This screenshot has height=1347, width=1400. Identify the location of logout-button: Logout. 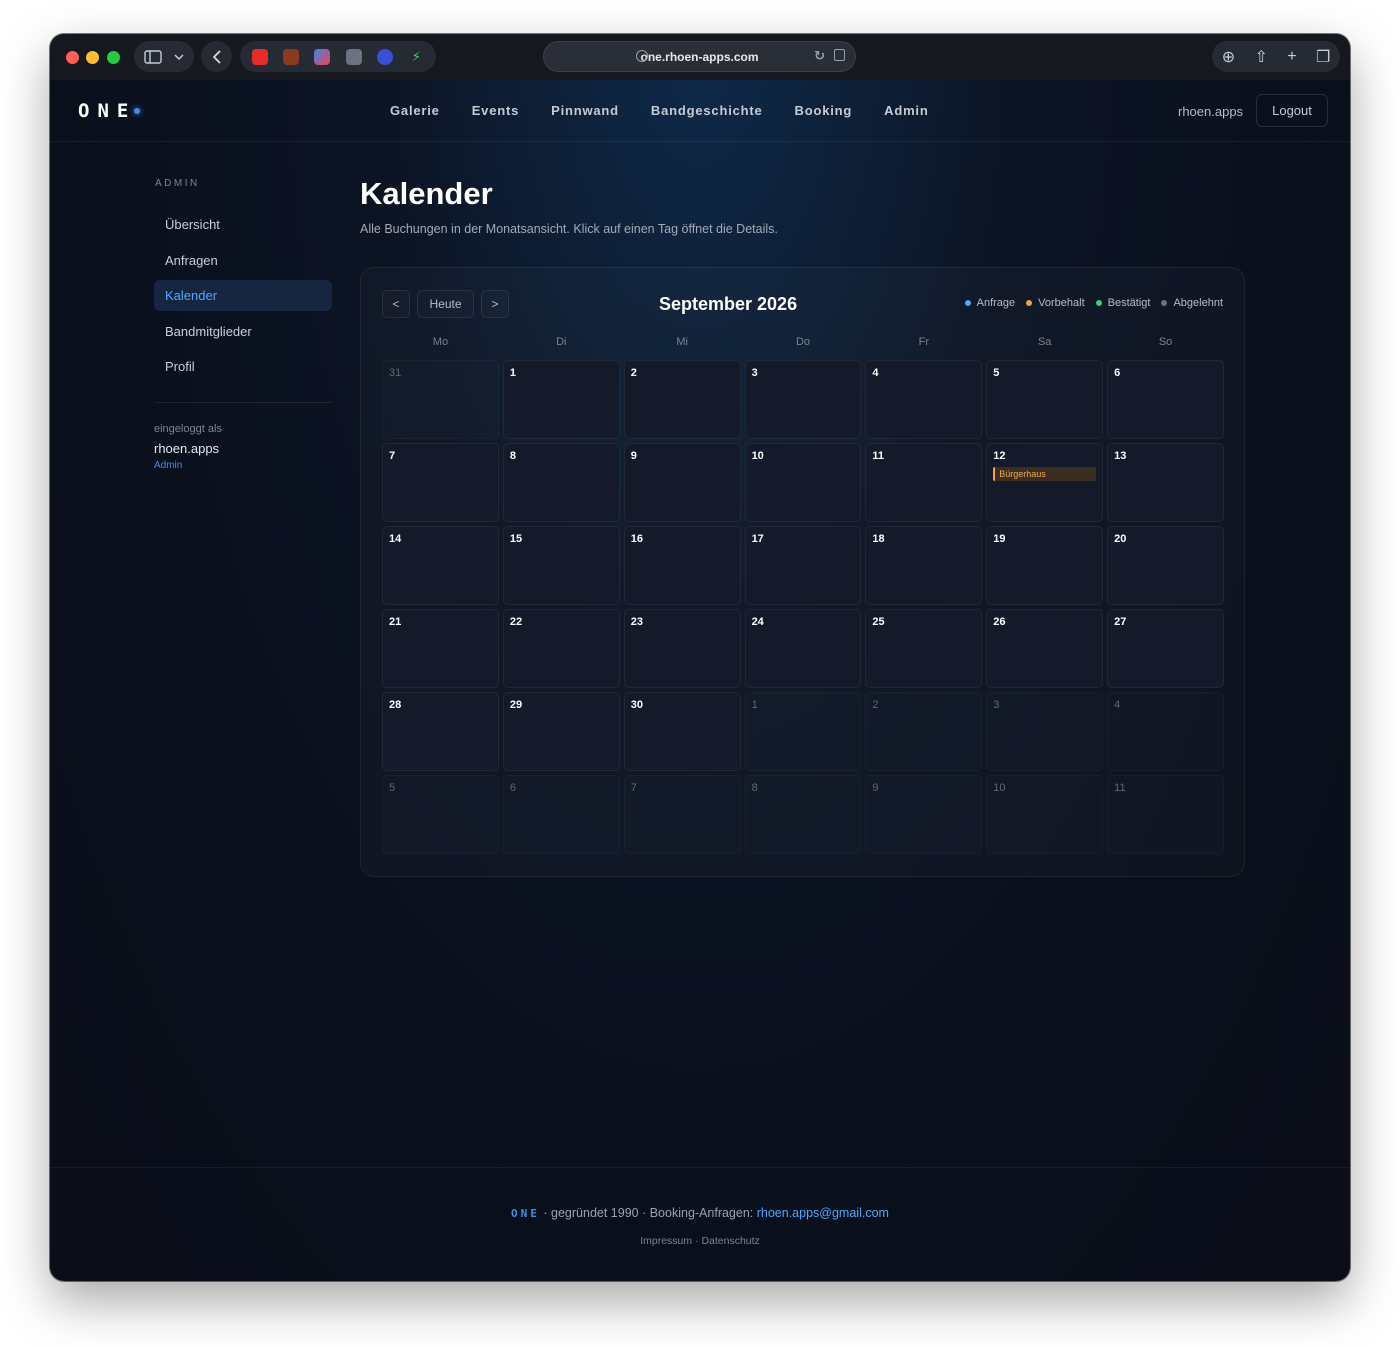
(1292, 110).